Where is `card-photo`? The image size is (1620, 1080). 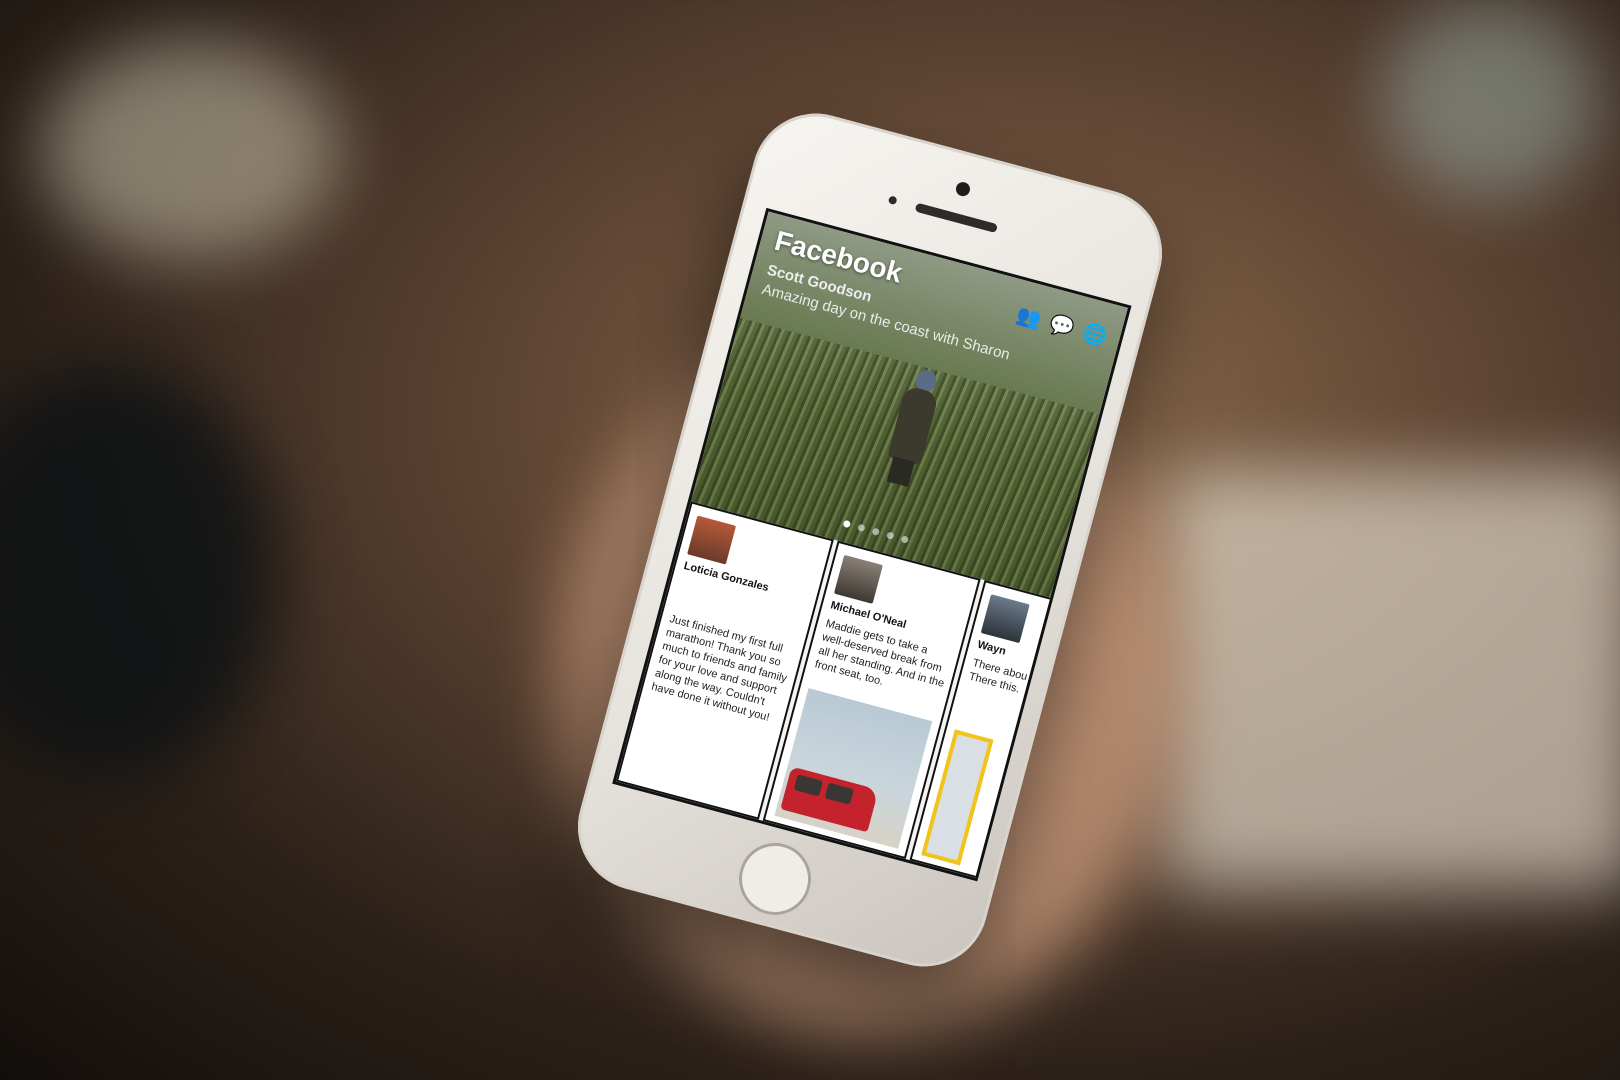
card-photo is located at coordinates (853, 768).